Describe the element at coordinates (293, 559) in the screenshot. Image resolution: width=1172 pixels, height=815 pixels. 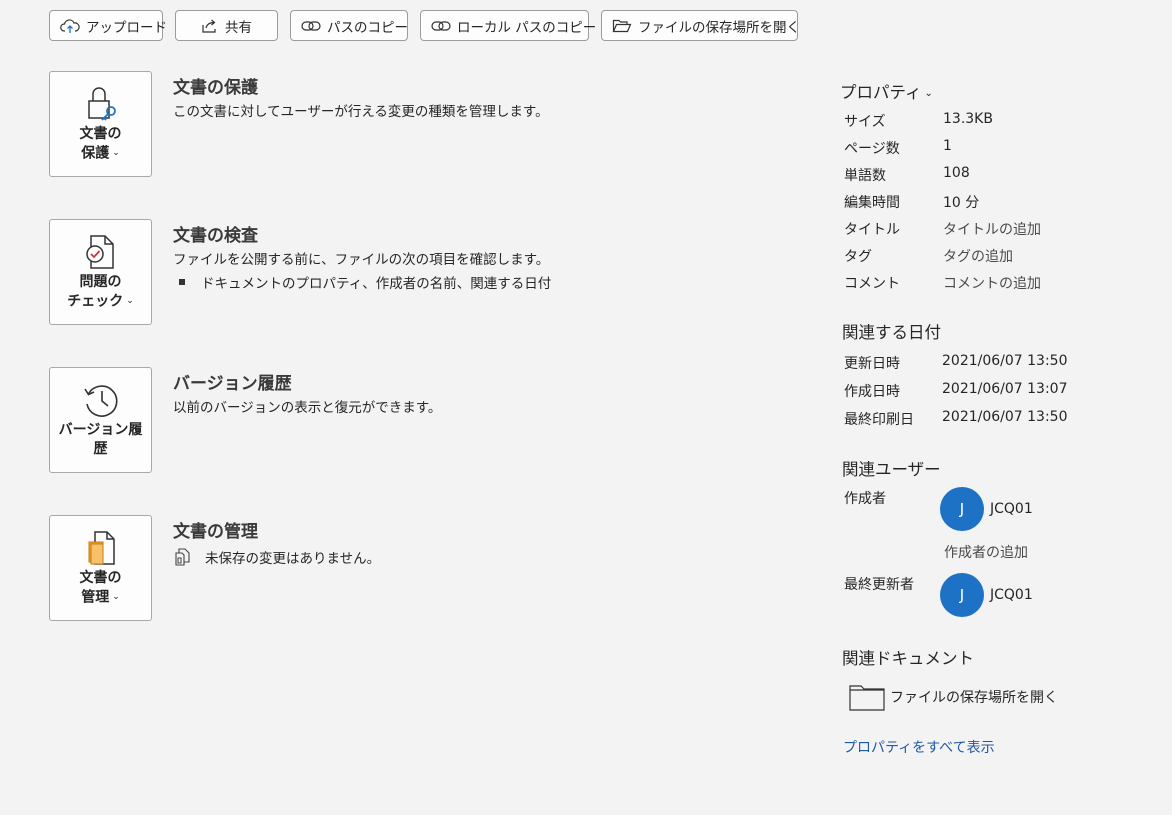
I see `manage-note-text: 未保存の変更はありません。` at that location.